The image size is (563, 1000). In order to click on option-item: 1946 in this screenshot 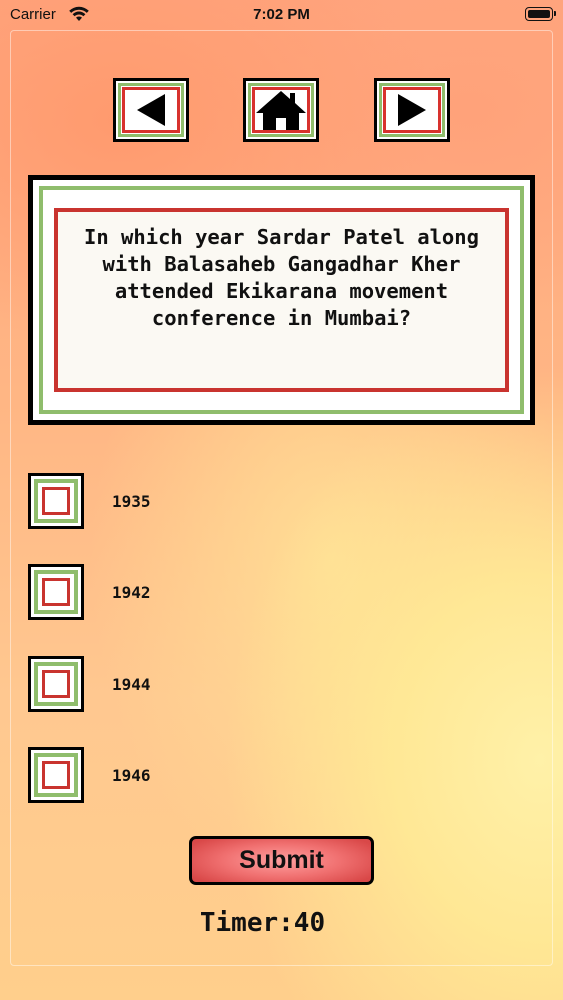, I will do `click(228, 775)`.